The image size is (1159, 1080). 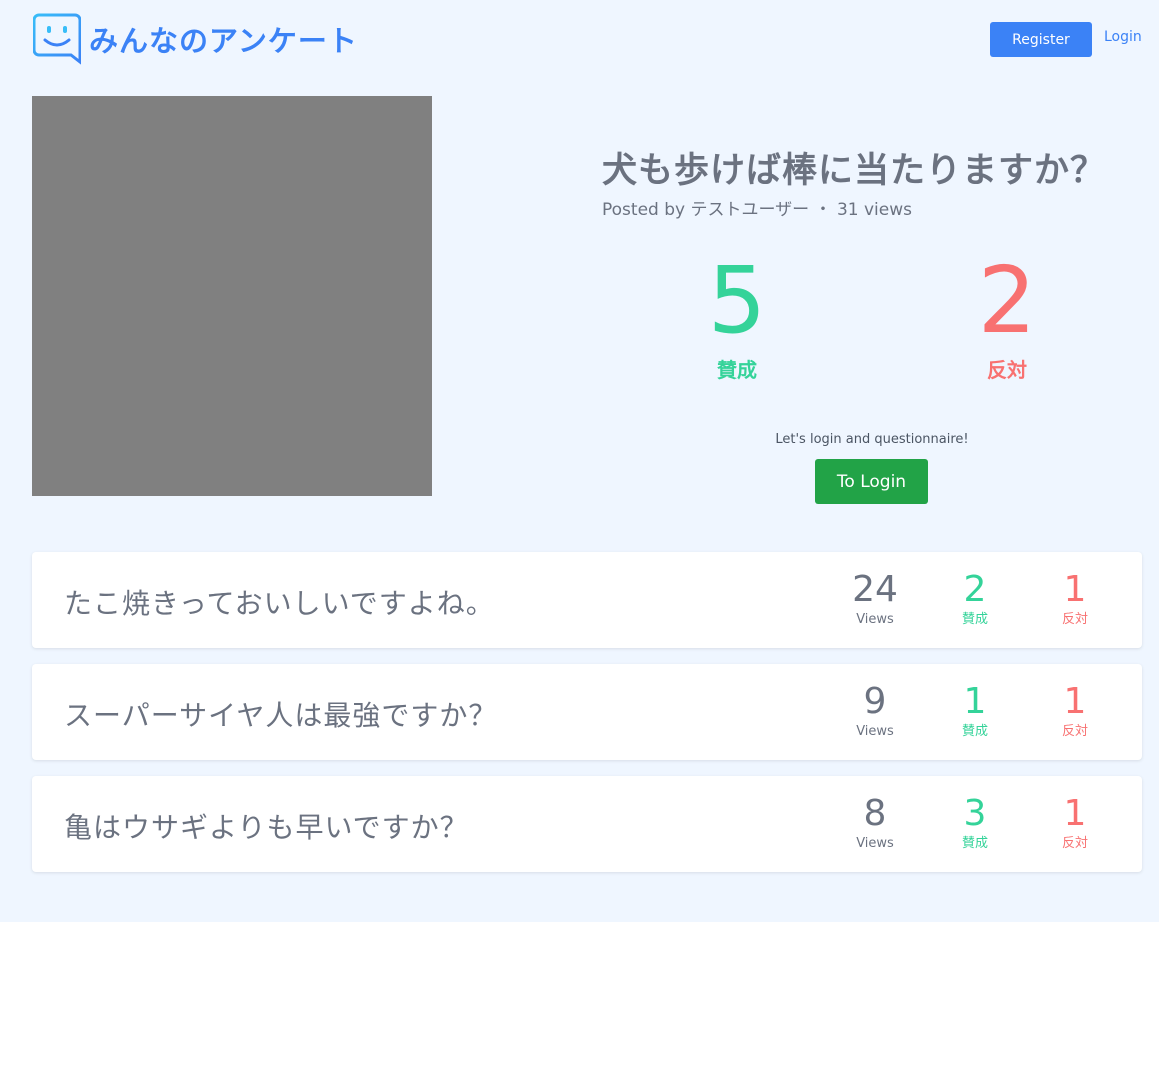 What do you see at coordinates (281, 715) in the screenshot?
I see `question-title: スーパーサイヤ人は最強ですか？` at bounding box center [281, 715].